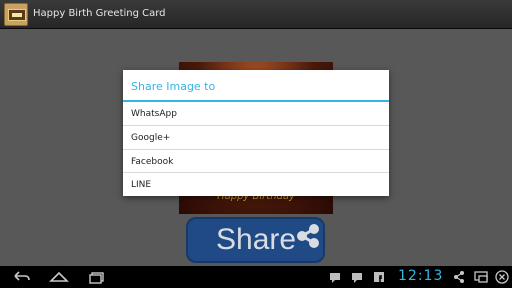 The image size is (512, 288). What do you see at coordinates (173, 86) in the screenshot?
I see `dialog-title: Share Image to` at bounding box center [173, 86].